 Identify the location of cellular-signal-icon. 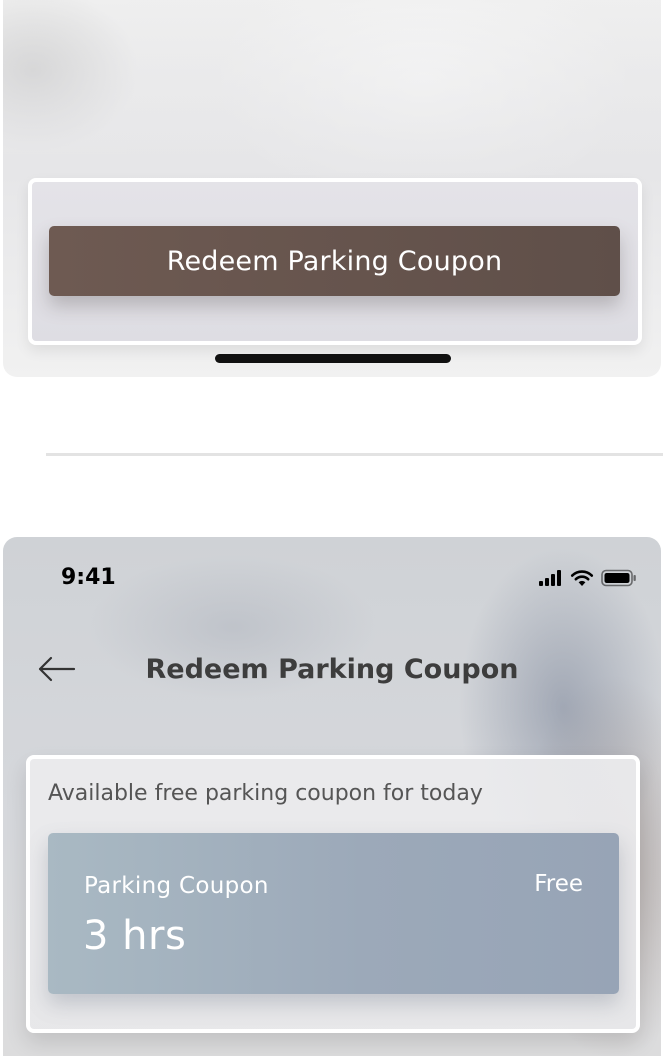
(550, 578).